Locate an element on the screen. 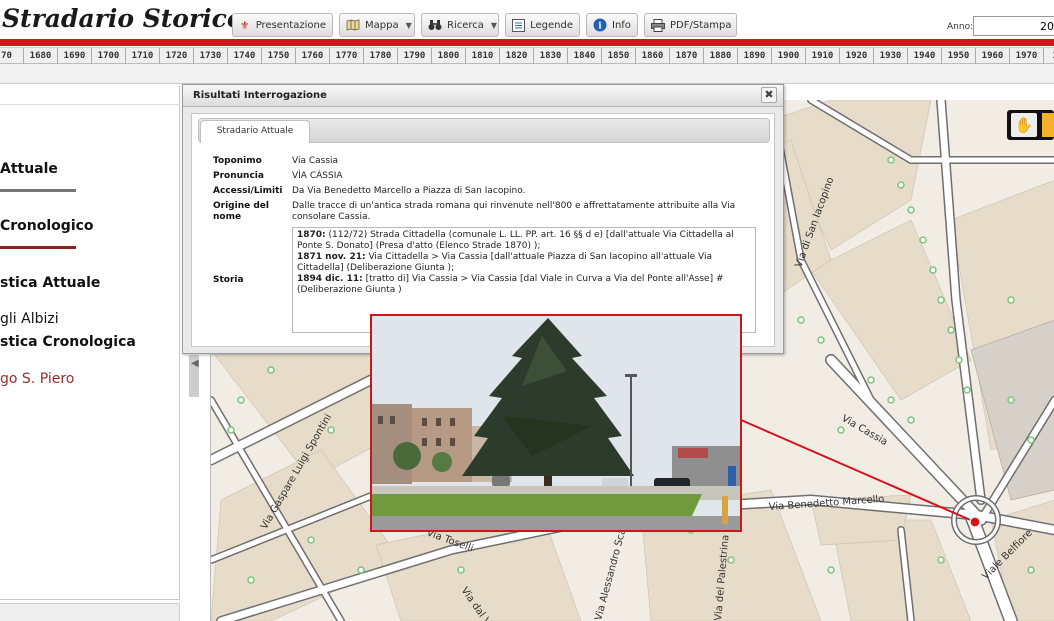 Image resolution: width=1054 pixels, height=621 pixels. info-button: i Info is located at coordinates (612, 25).